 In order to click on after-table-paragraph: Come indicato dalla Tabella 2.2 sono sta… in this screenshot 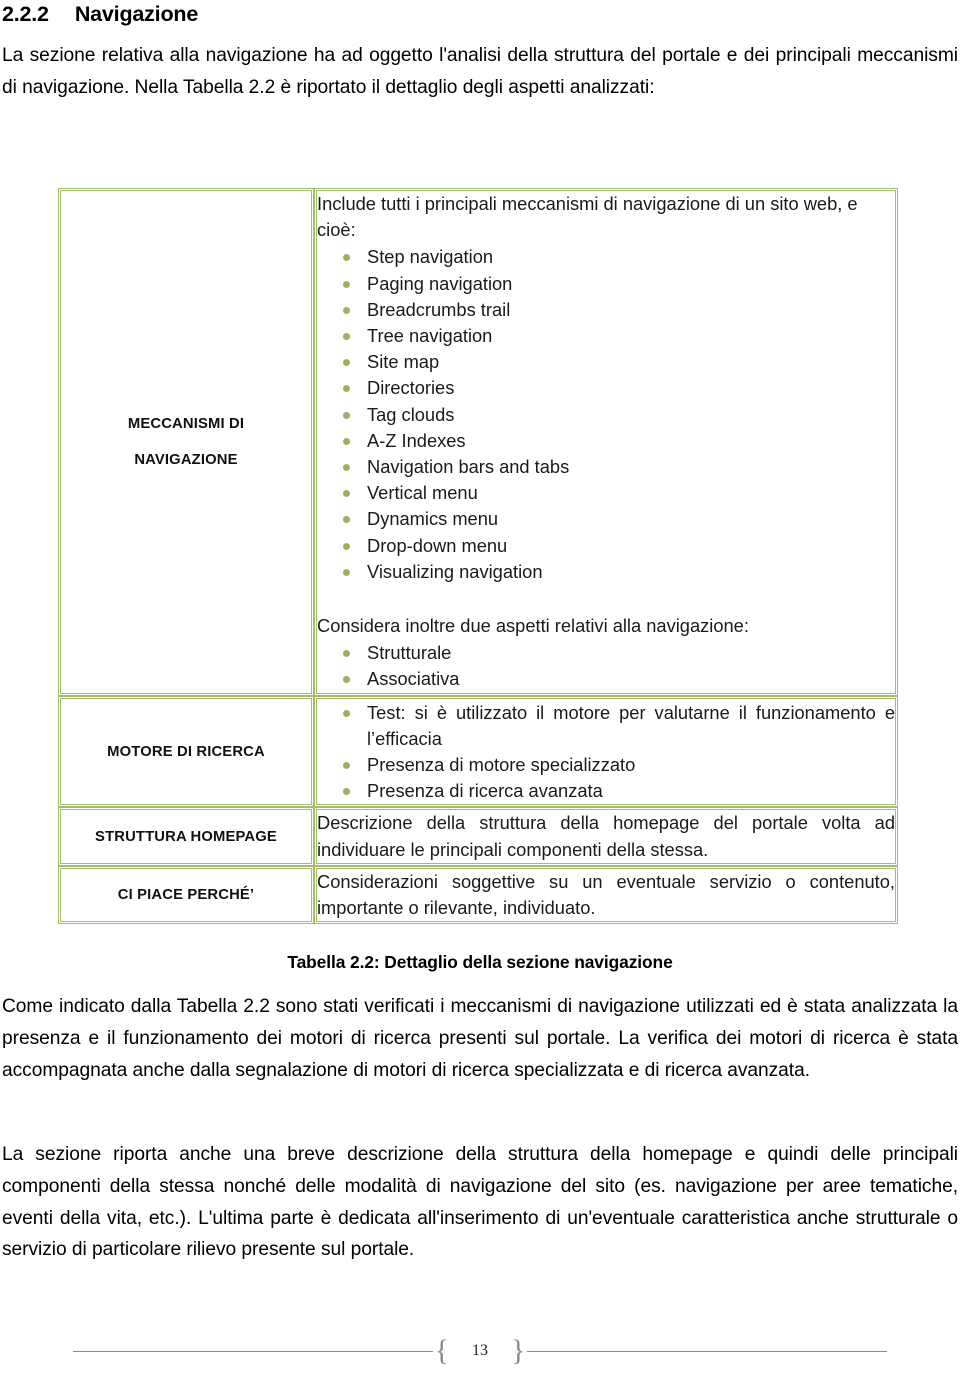, I will do `click(480, 1038)`.